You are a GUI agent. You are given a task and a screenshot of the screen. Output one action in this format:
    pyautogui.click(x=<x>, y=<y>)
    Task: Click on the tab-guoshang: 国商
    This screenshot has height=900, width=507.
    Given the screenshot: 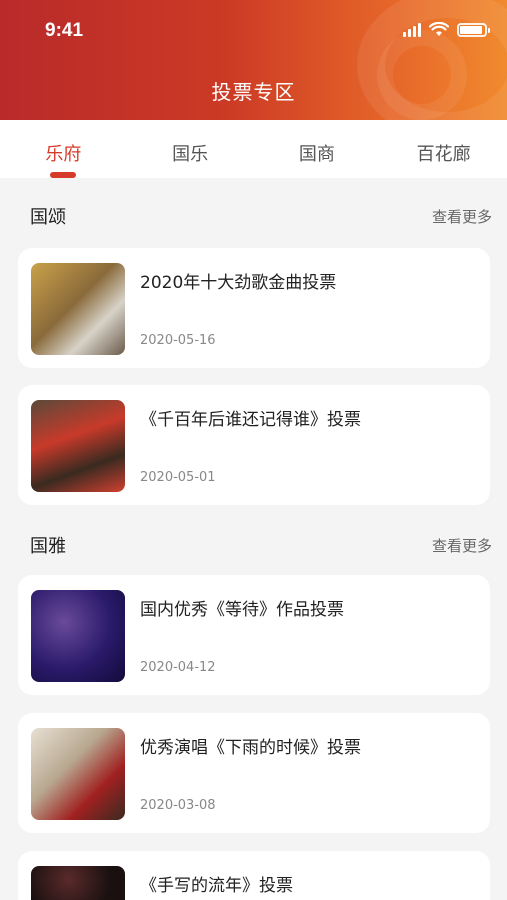 What is the action you would take?
    pyautogui.click(x=317, y=149)
    